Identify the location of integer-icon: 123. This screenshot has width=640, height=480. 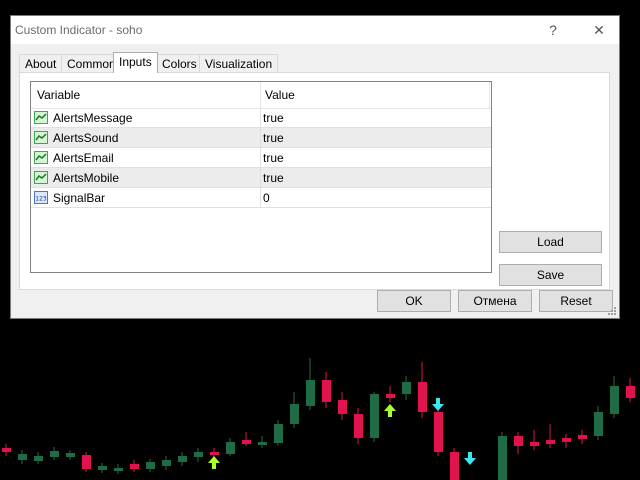
(41, 197).